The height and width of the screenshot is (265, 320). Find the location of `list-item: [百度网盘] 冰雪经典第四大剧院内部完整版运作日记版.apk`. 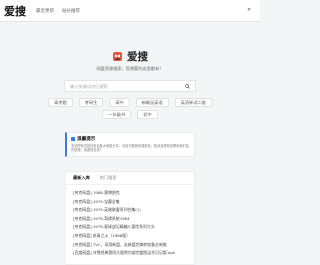

list-item: [百度网盘] 冰雪经典第四大剧院内部完整版运作日记版.apk is located at coordinates (130, 253).